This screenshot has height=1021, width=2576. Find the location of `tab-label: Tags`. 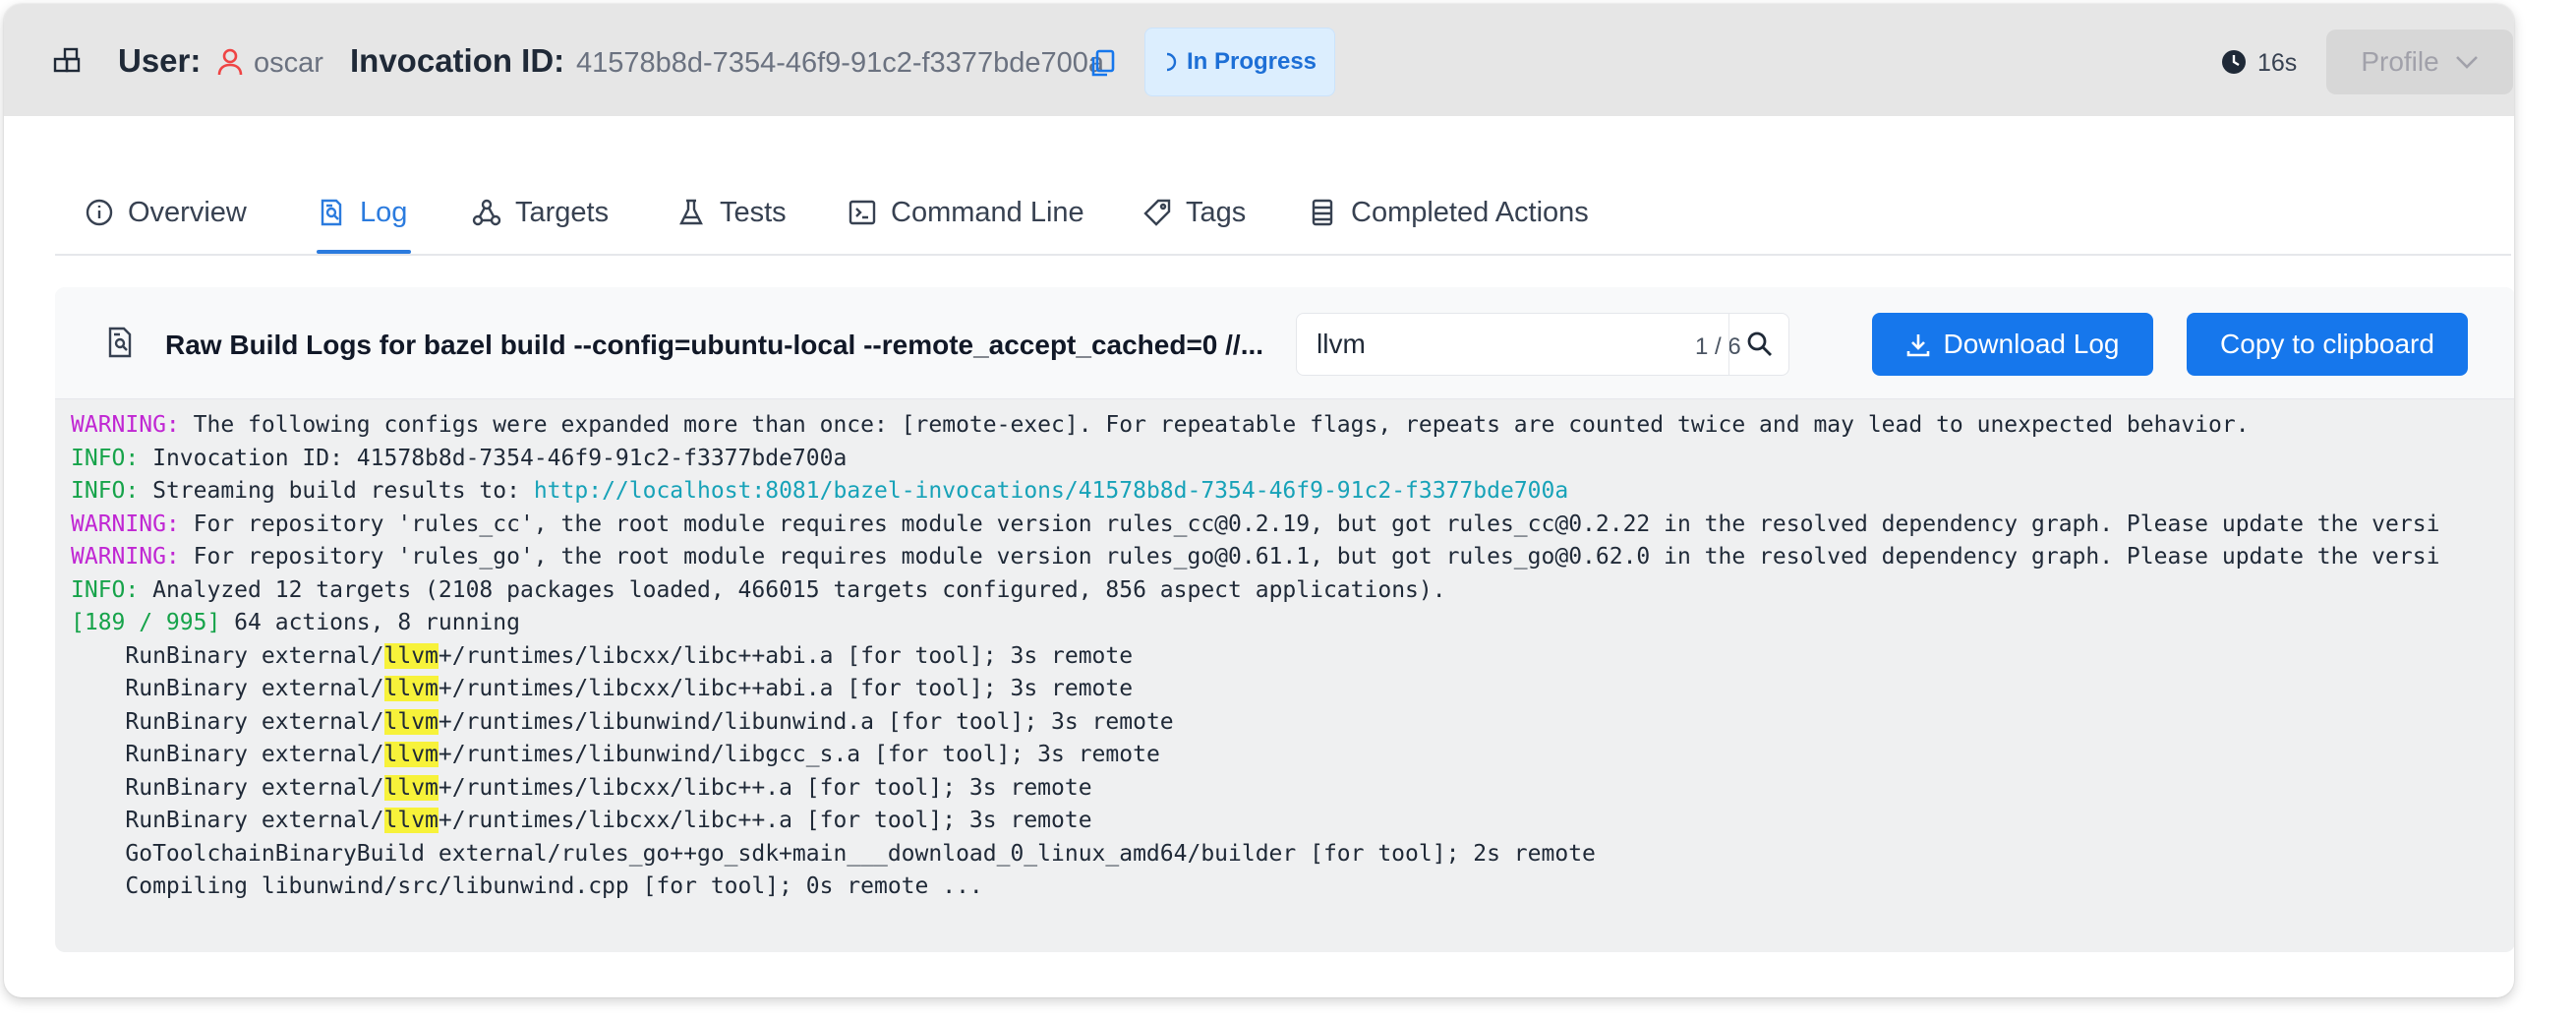

tab-label: Tags is located at coordinates (1216, 212).